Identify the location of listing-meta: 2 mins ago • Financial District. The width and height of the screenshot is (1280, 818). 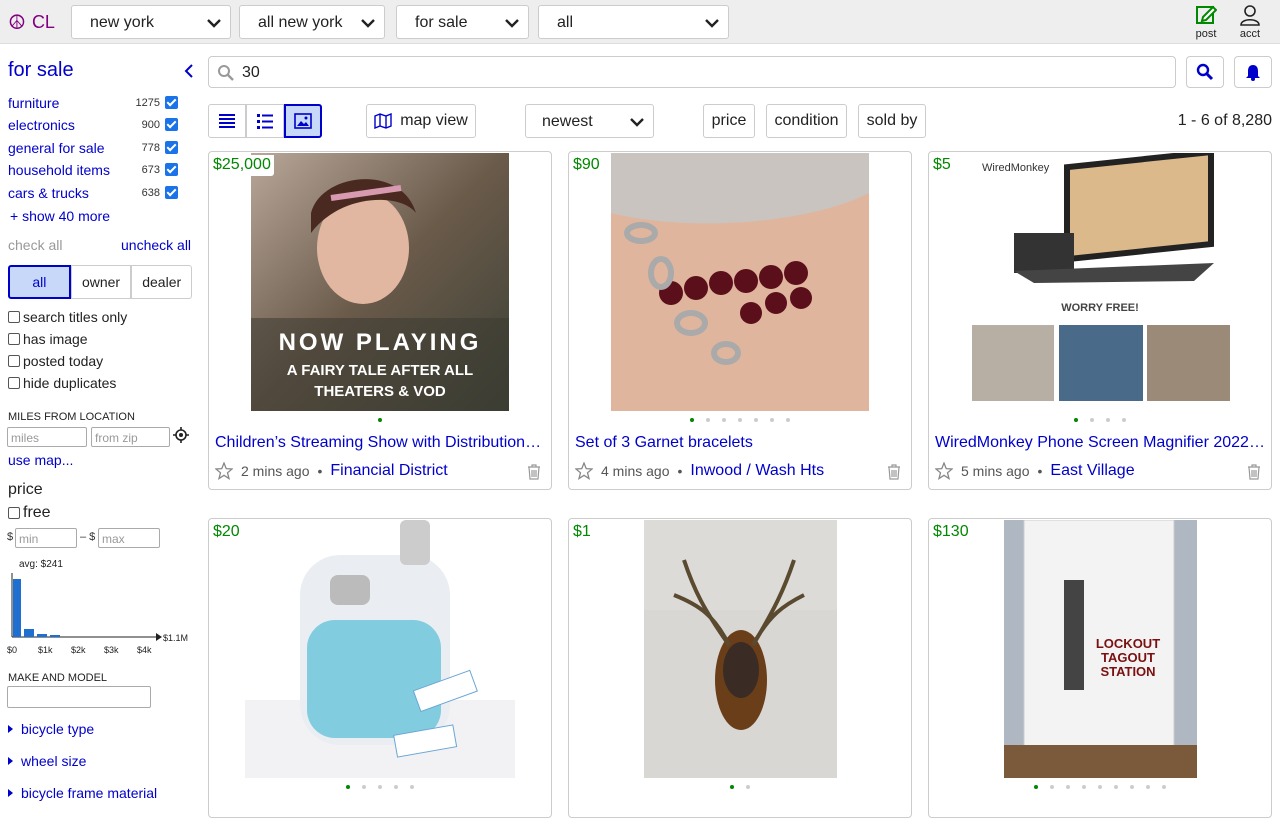
(331, 471).